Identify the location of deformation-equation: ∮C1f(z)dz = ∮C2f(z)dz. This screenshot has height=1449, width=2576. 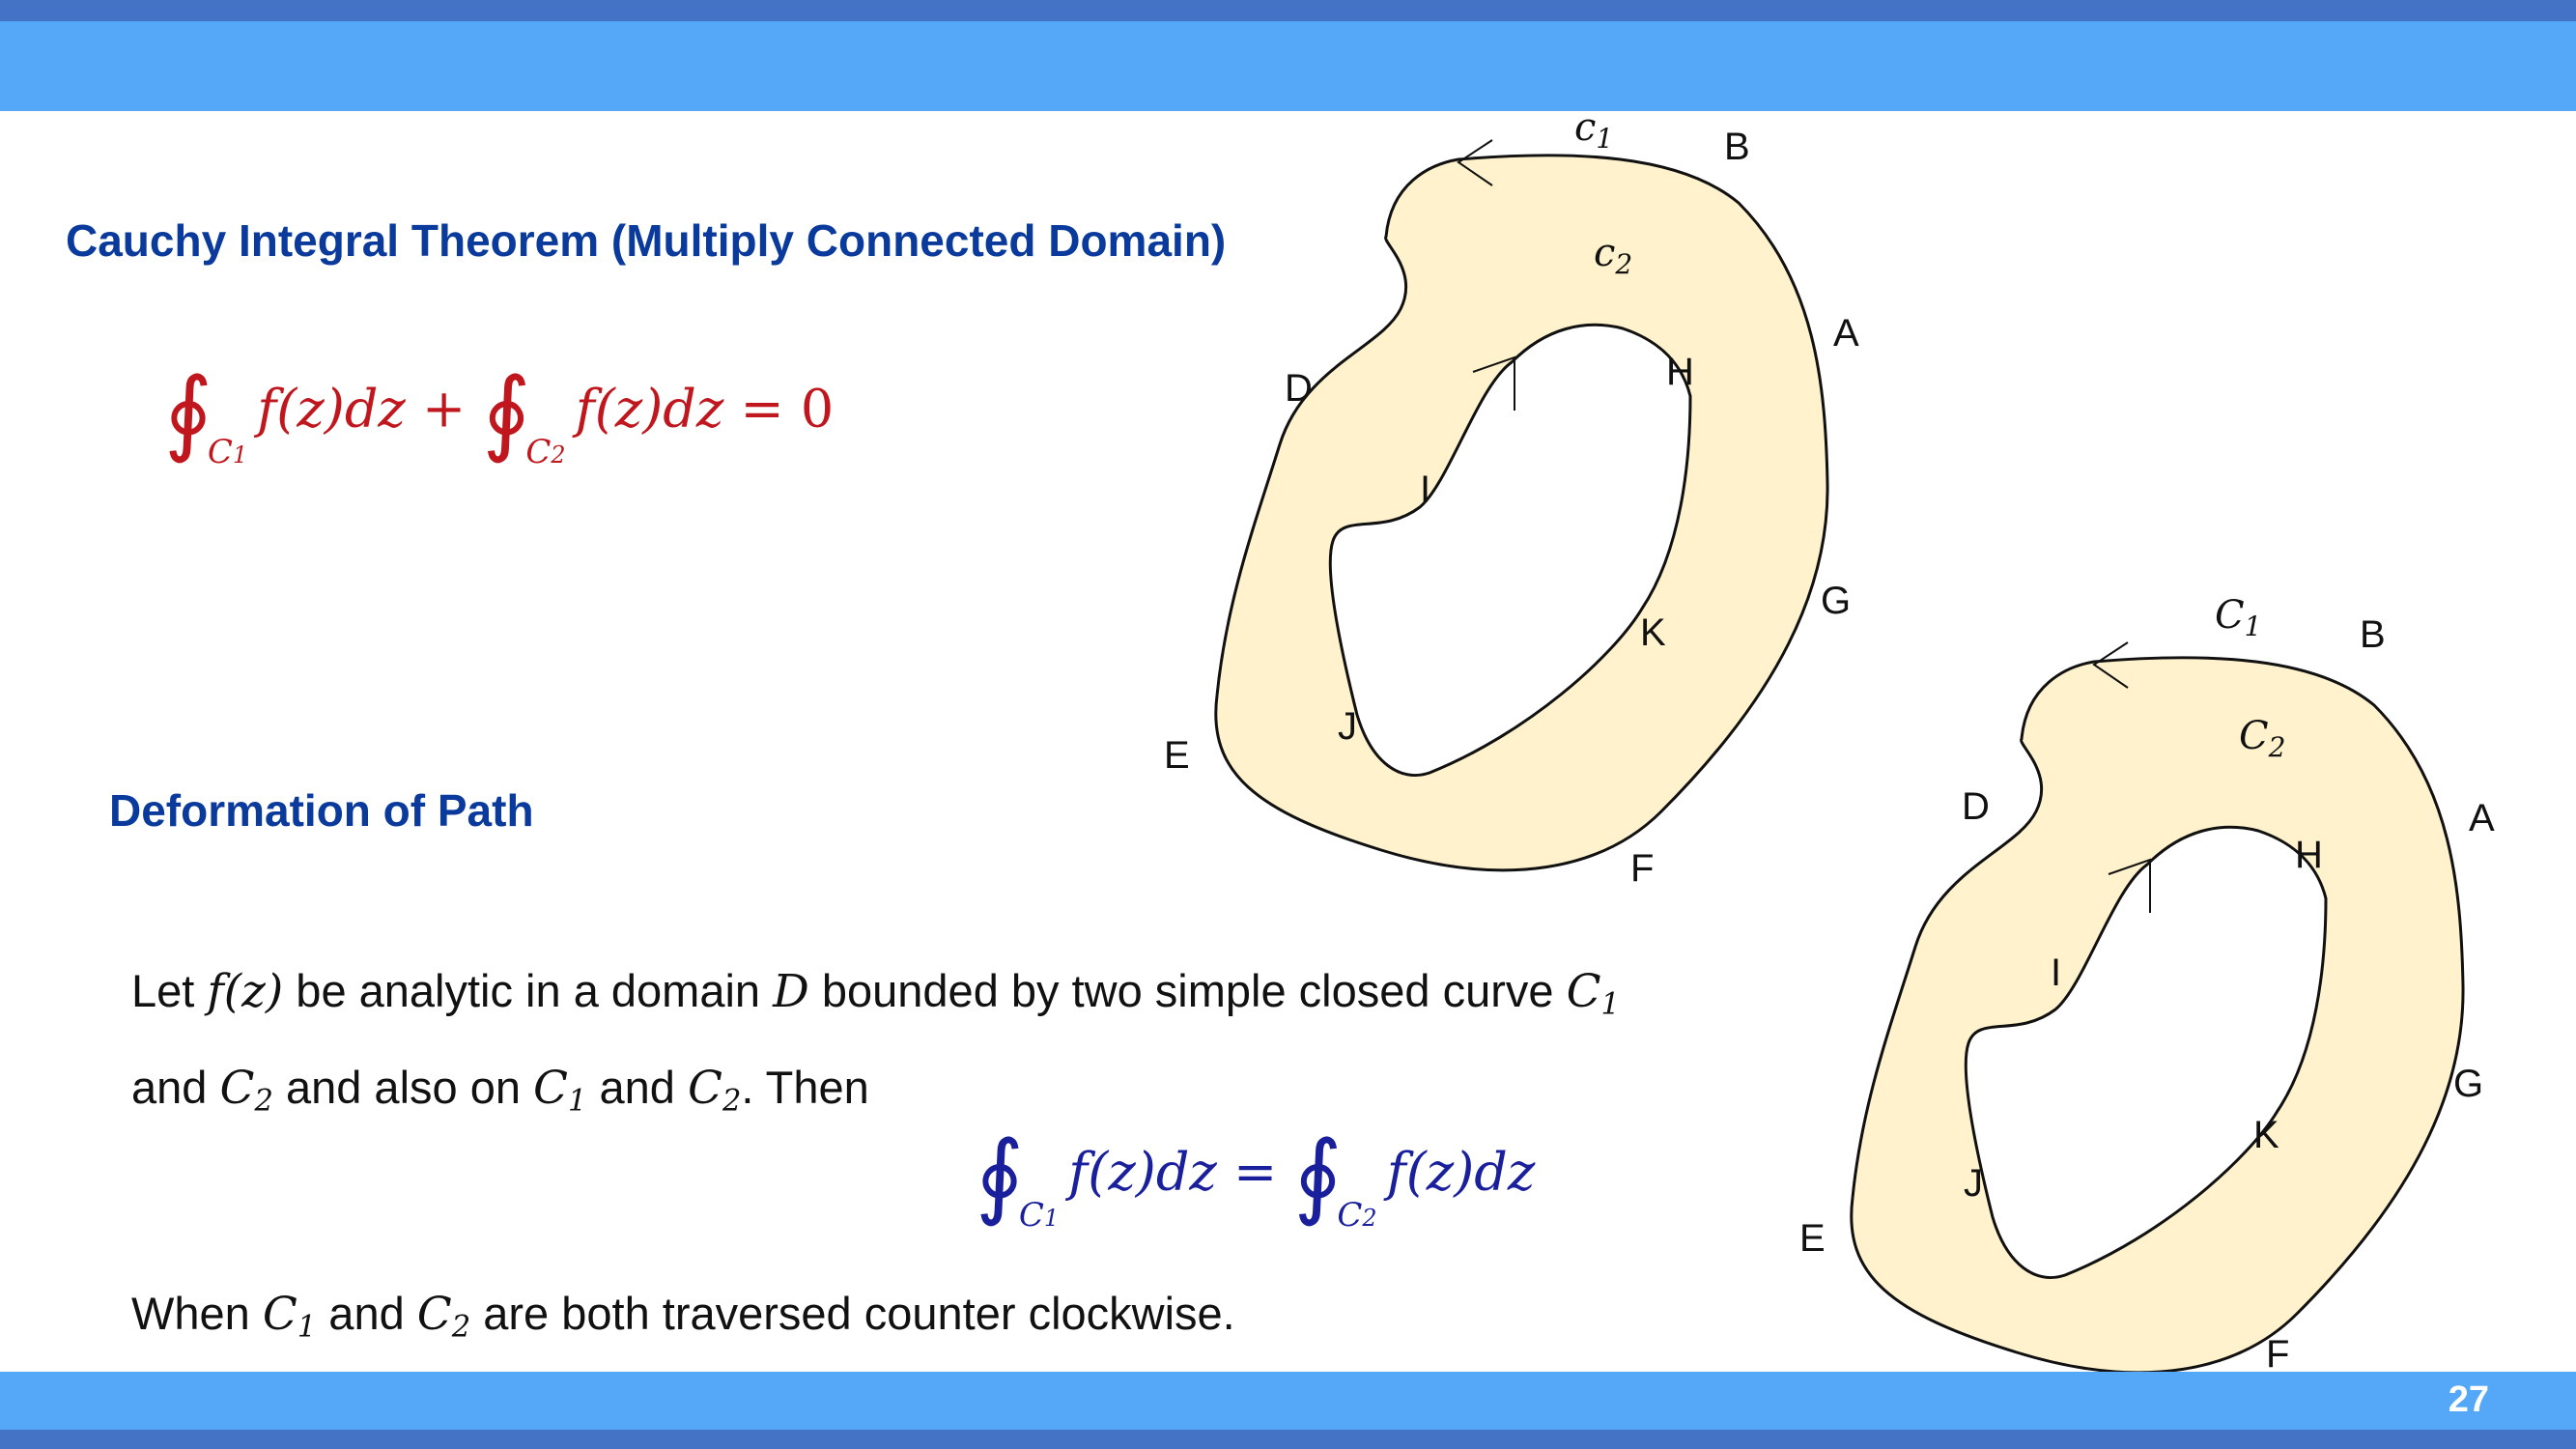
(1255, 1178).